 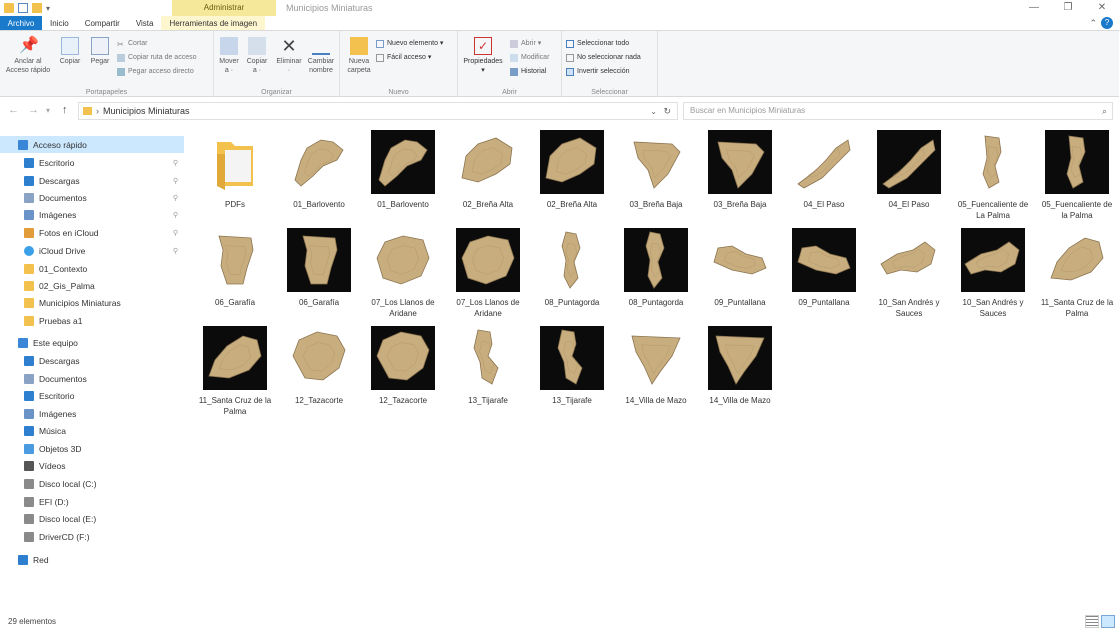 I want to click on address-bar: › Municipios Miniaturas ⌄ ↻, so click(x=378, y=111).